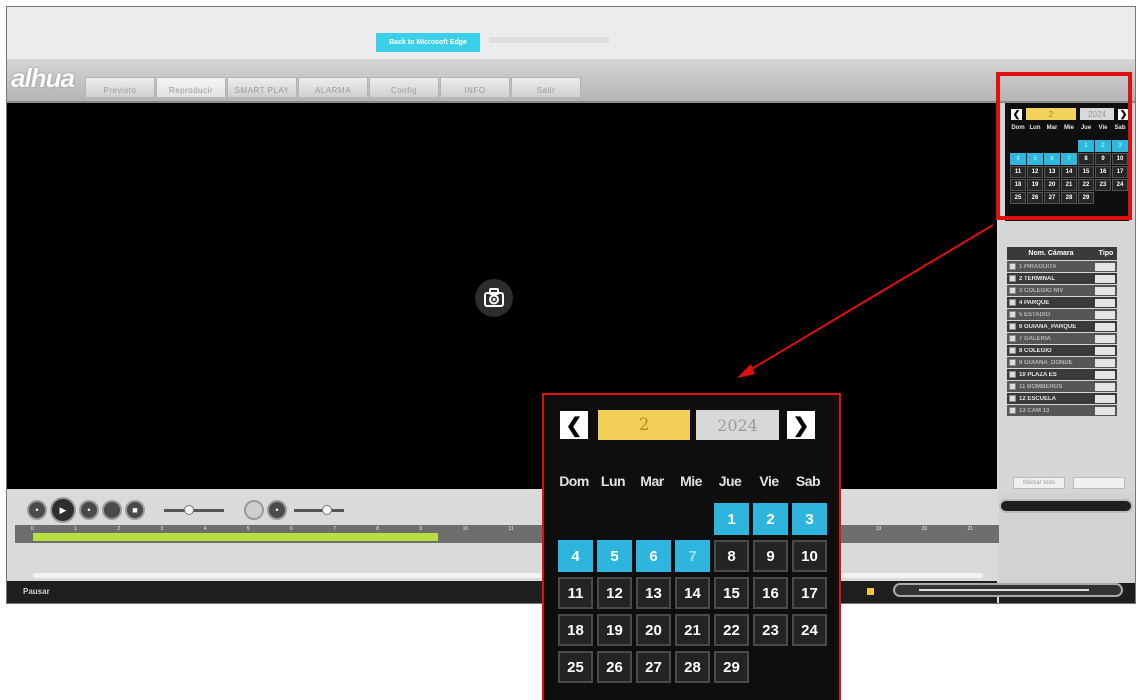  Describe the element at coordinates (575, 667) in the screenshot. I see `day-cell: 25` at that location.